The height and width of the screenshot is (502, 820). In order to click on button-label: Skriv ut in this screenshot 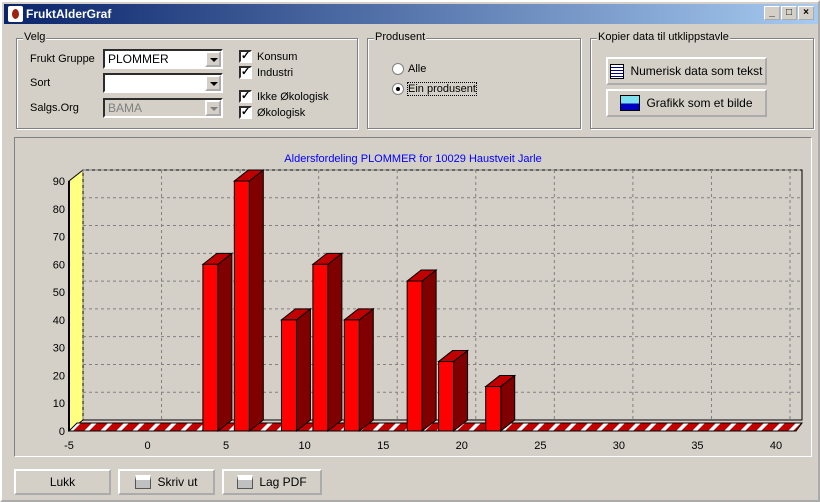, I will do `click(177, 482)`.